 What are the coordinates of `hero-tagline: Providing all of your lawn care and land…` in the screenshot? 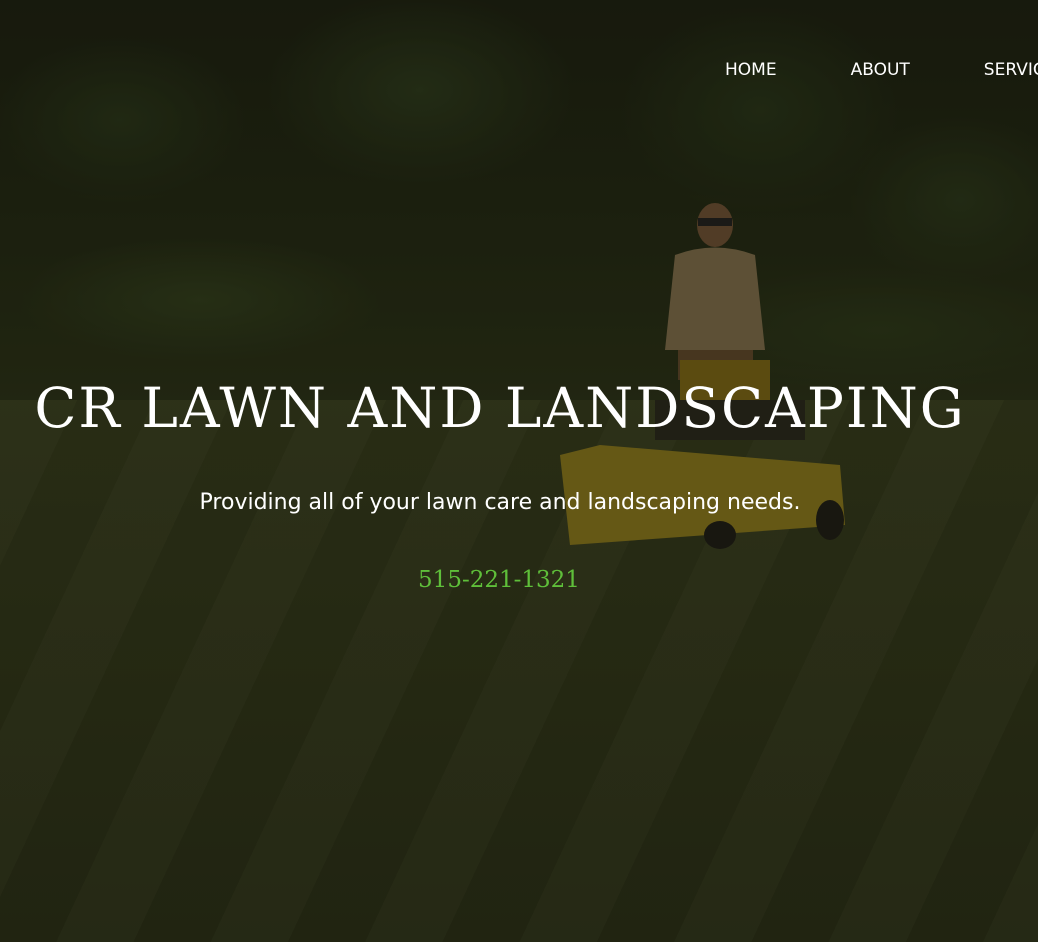 It's located at (500, 502).